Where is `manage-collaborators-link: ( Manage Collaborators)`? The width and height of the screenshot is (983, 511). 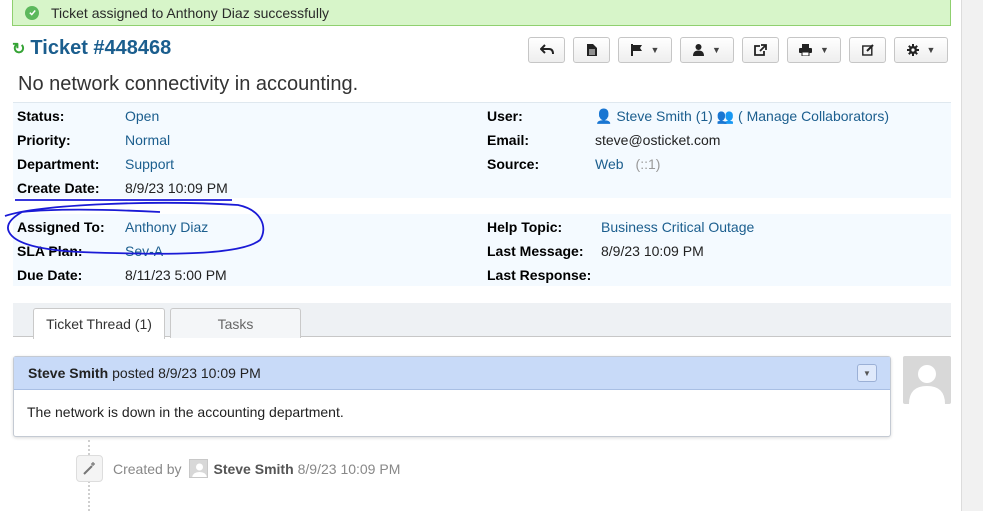 manage-collaborators-link: ( Manage Collaborators) is located at coordinates (813, 116).